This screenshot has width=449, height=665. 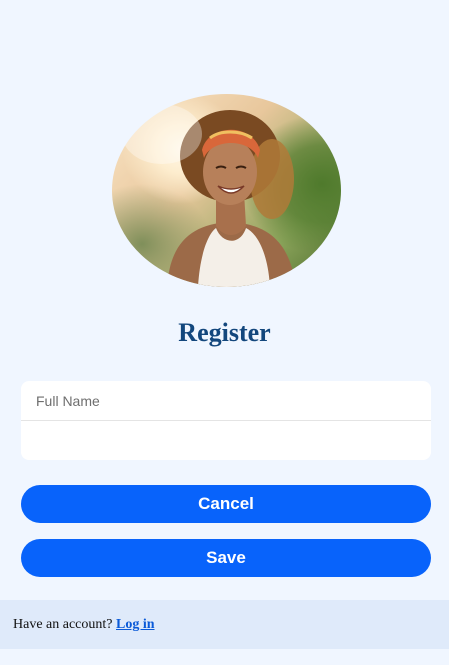 I want to click on page-title: Register, so click(x=224, y=332).